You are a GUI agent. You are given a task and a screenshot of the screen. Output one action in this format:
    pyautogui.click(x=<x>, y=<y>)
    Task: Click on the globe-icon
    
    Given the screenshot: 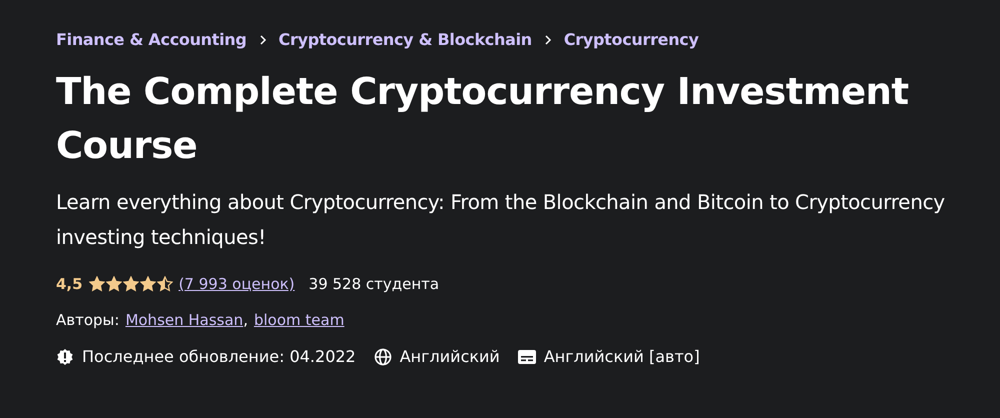 What is the action you would take?
    pyautogui.click(x=383, y=357)
    